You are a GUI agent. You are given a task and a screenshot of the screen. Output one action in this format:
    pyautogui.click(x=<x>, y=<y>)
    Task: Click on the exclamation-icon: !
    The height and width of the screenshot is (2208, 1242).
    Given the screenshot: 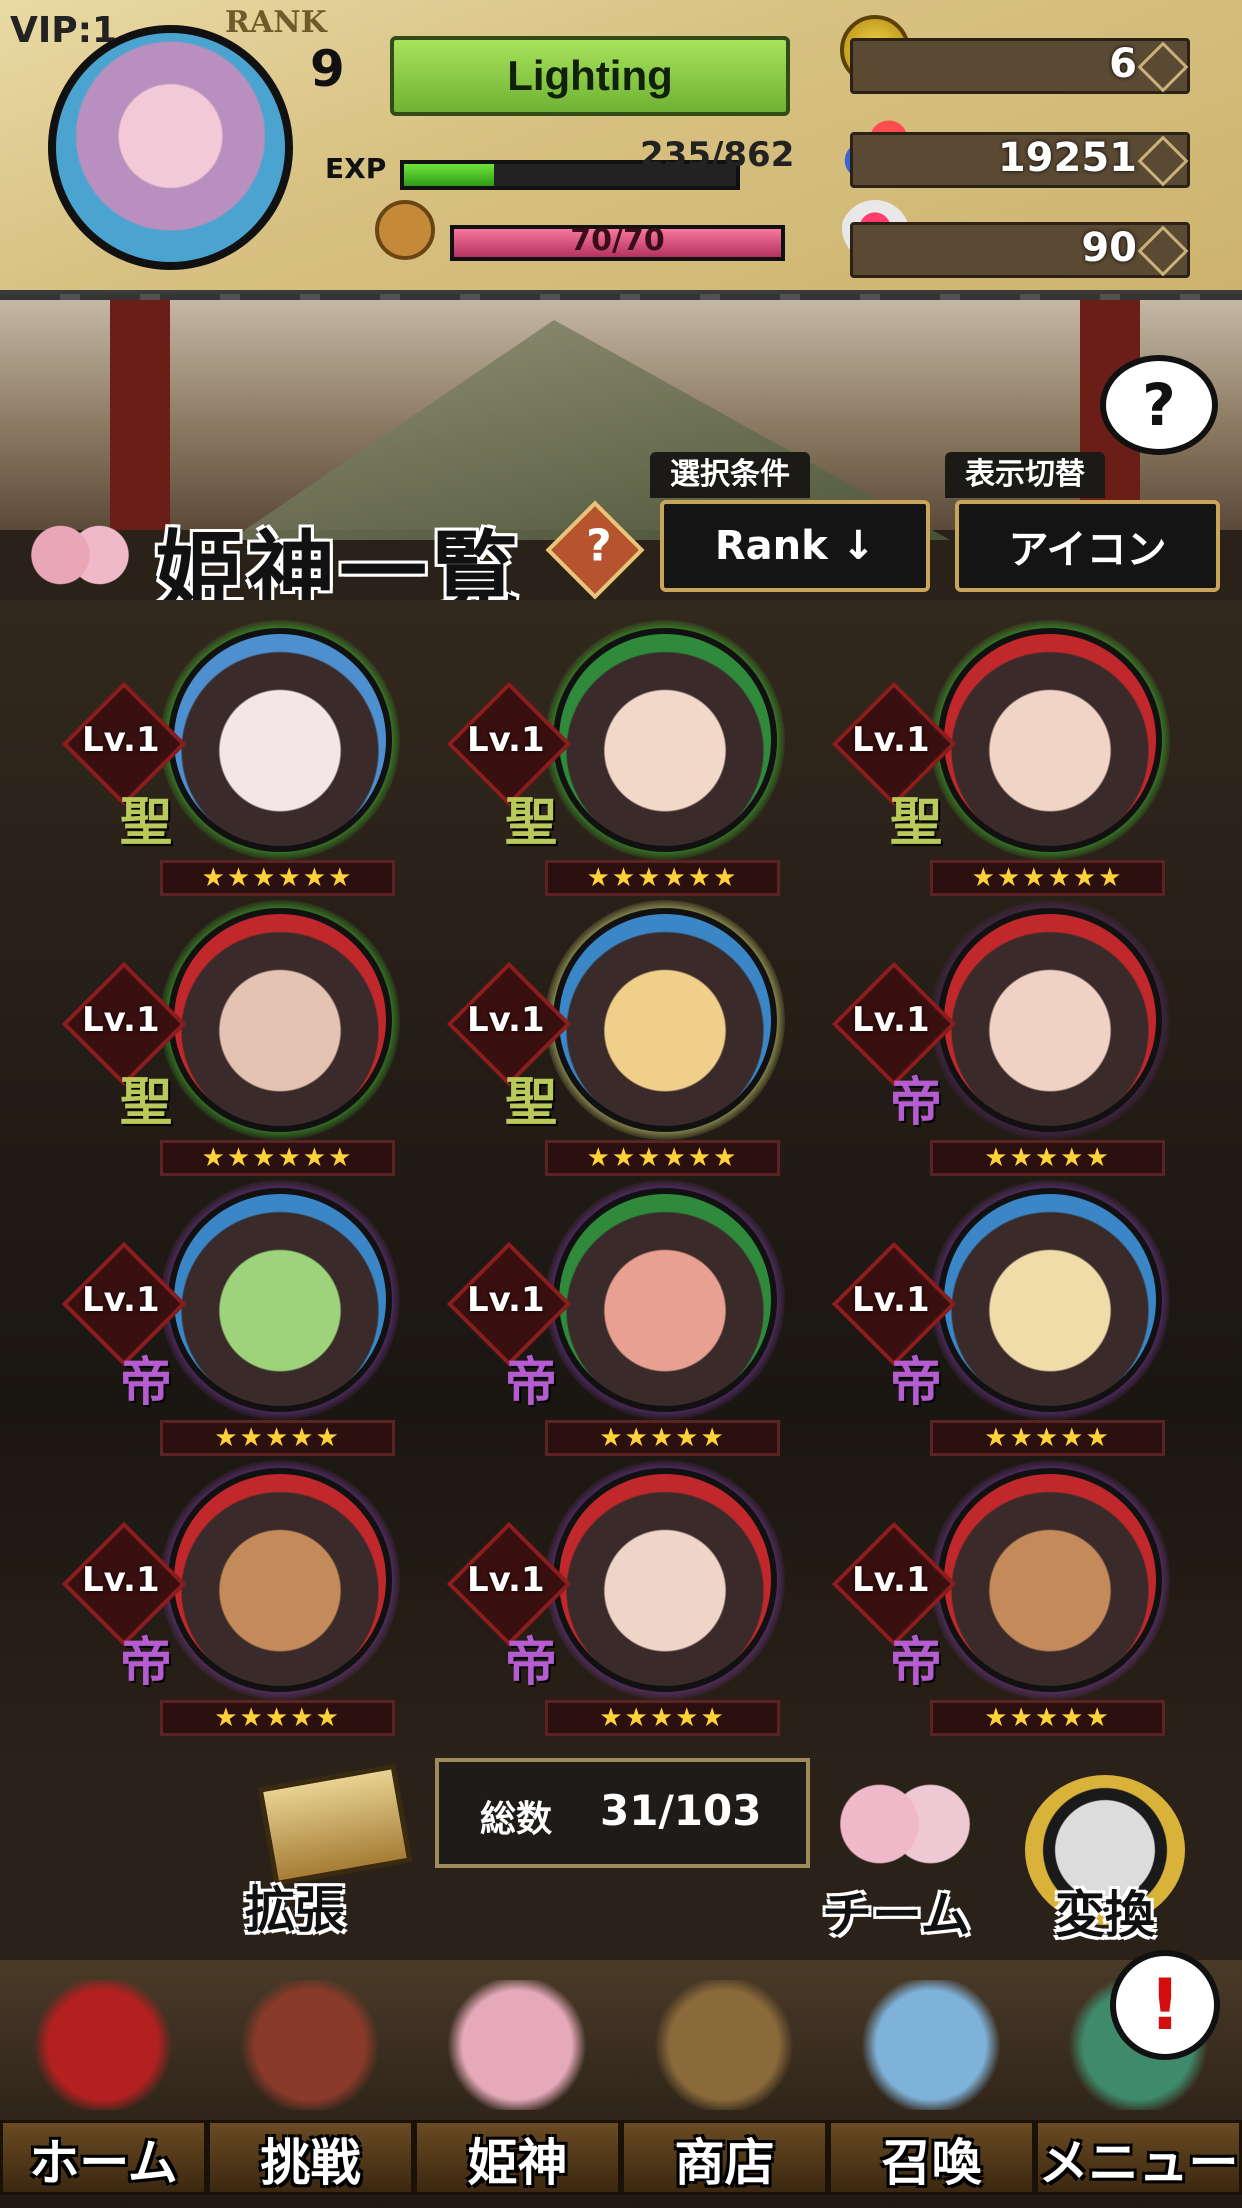 What is the action you would take?
    pyautogui.click(x=1165, y=2005)
    